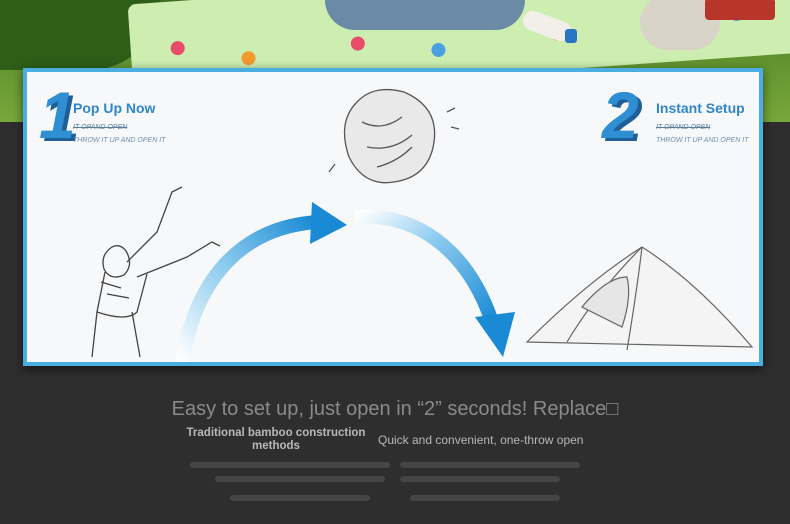 This screenshot has height=524, width=790. I want to click on person-sketch, so click(156, 272).